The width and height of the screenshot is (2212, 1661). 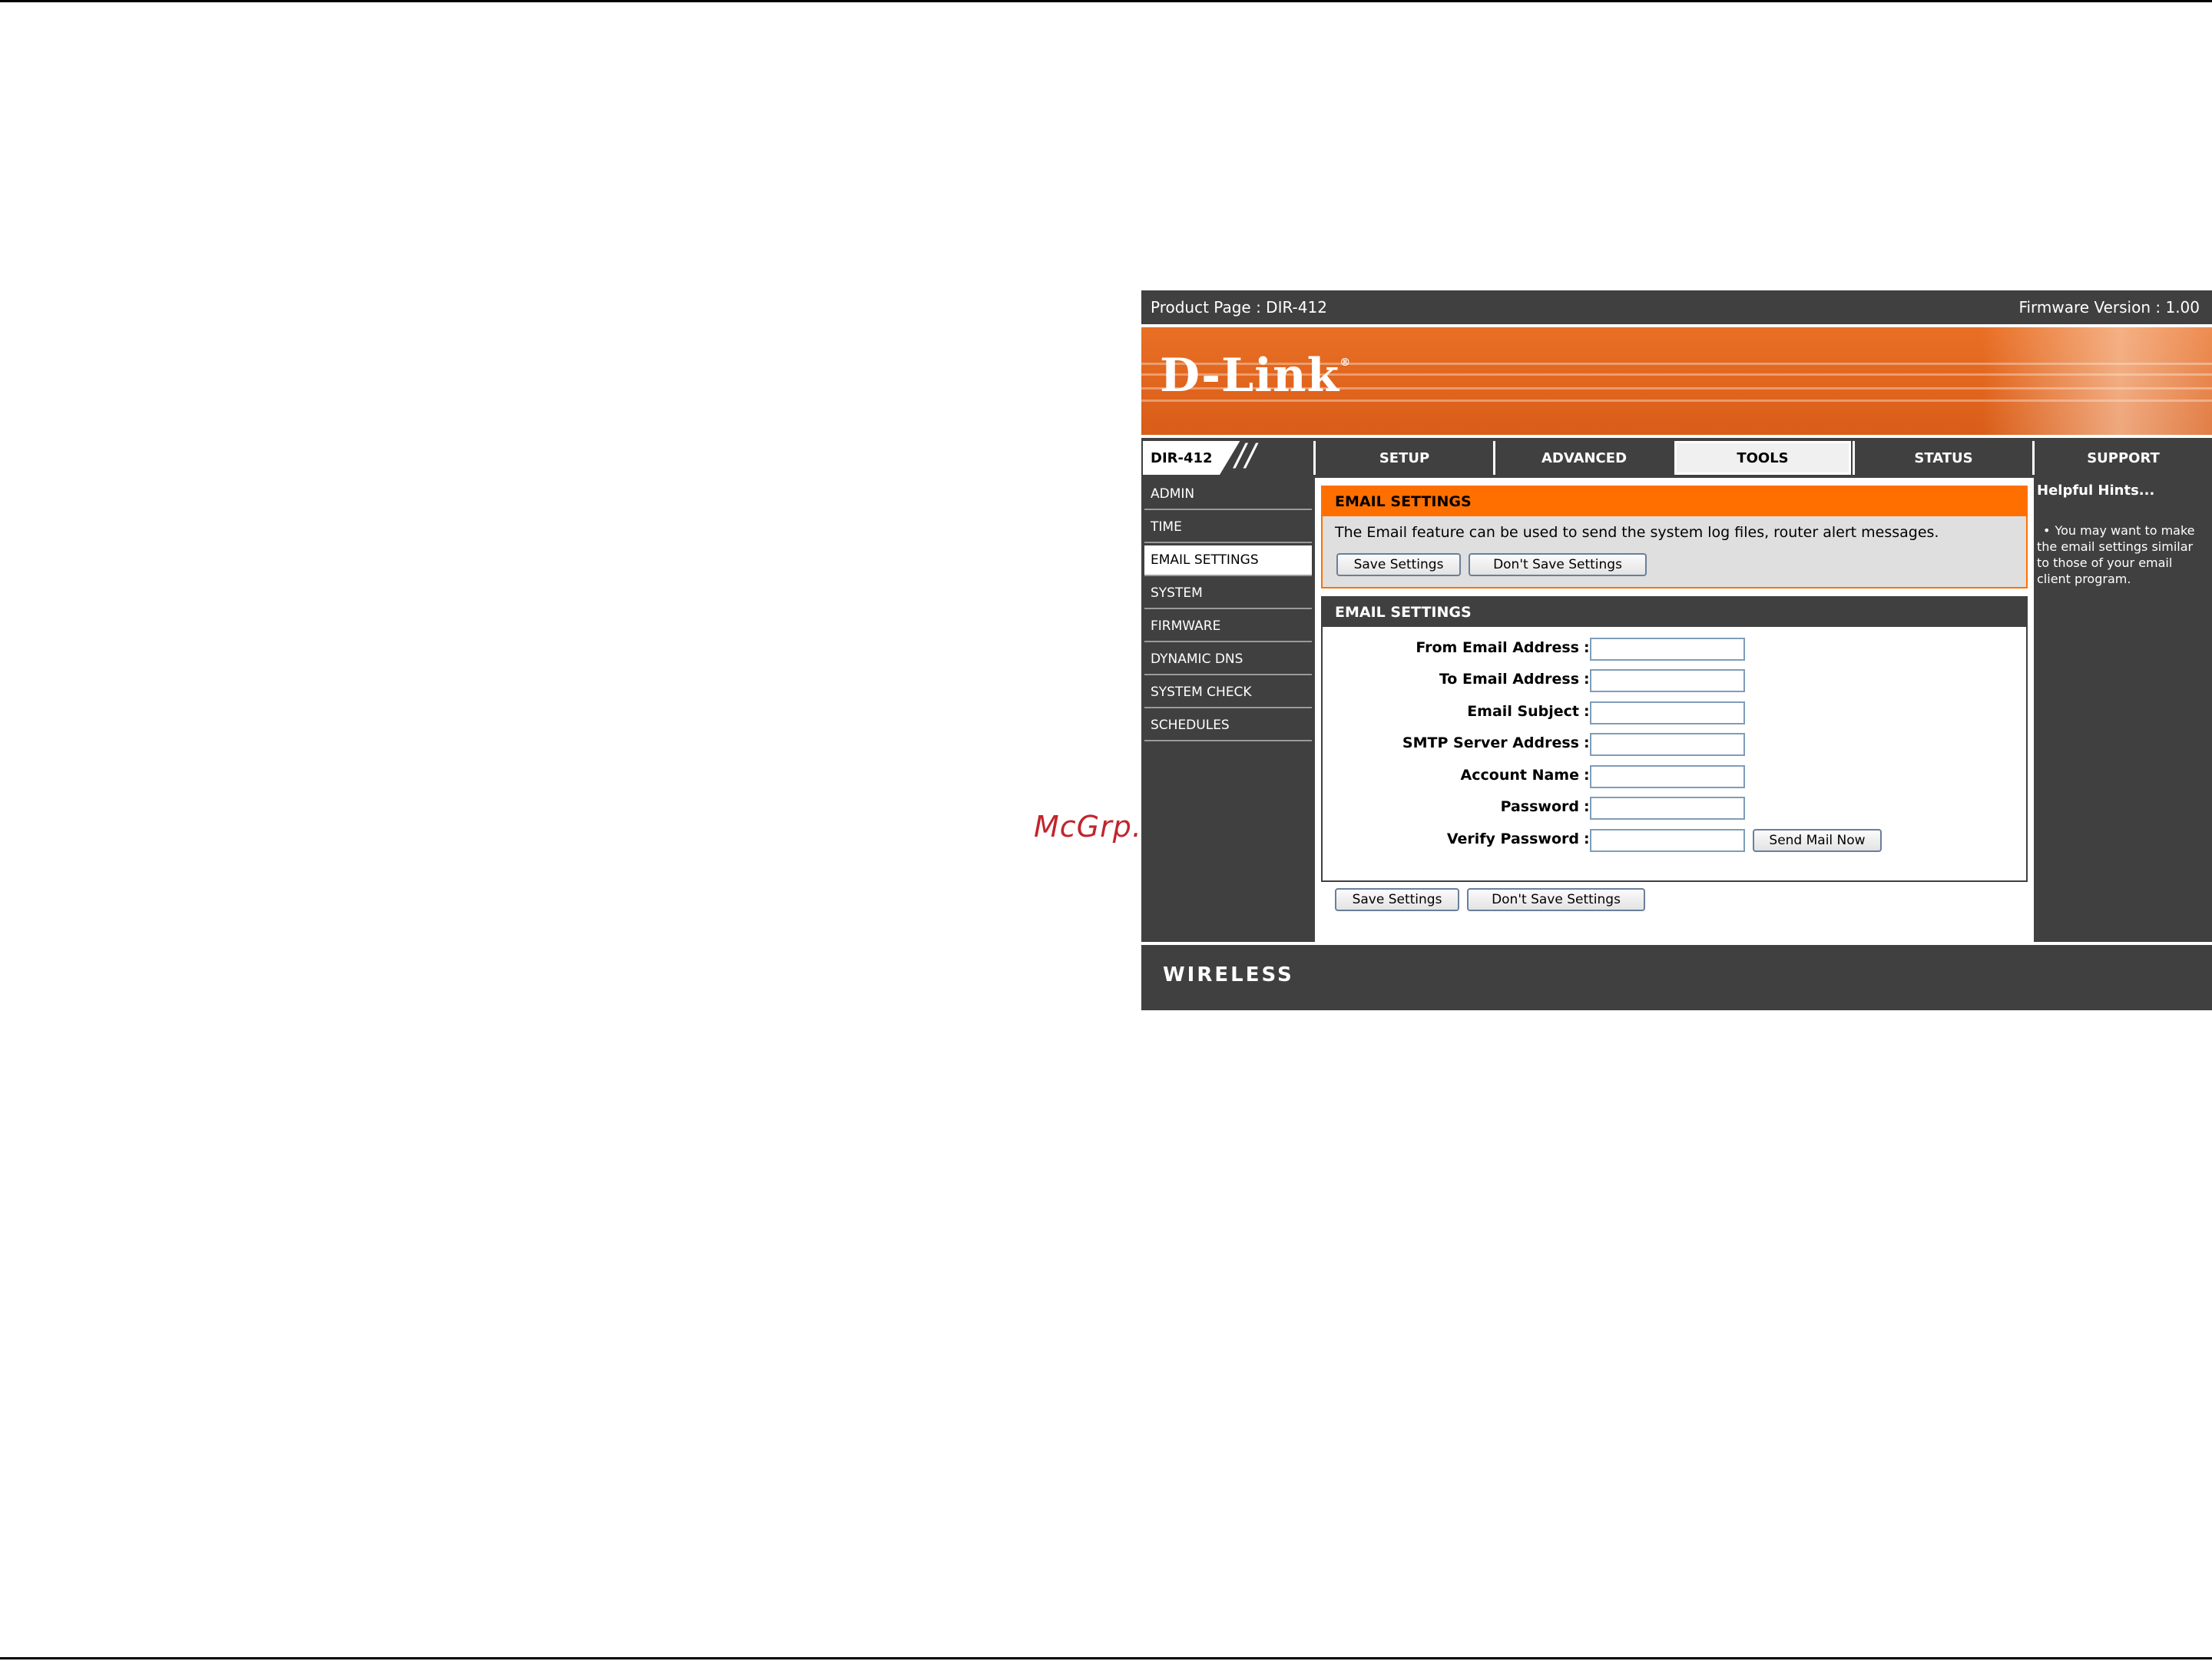 What do you see at coordinates (1346, 362) in the screenshot?
I see `registered-mark: ®` at bounding box center [1346, 362].